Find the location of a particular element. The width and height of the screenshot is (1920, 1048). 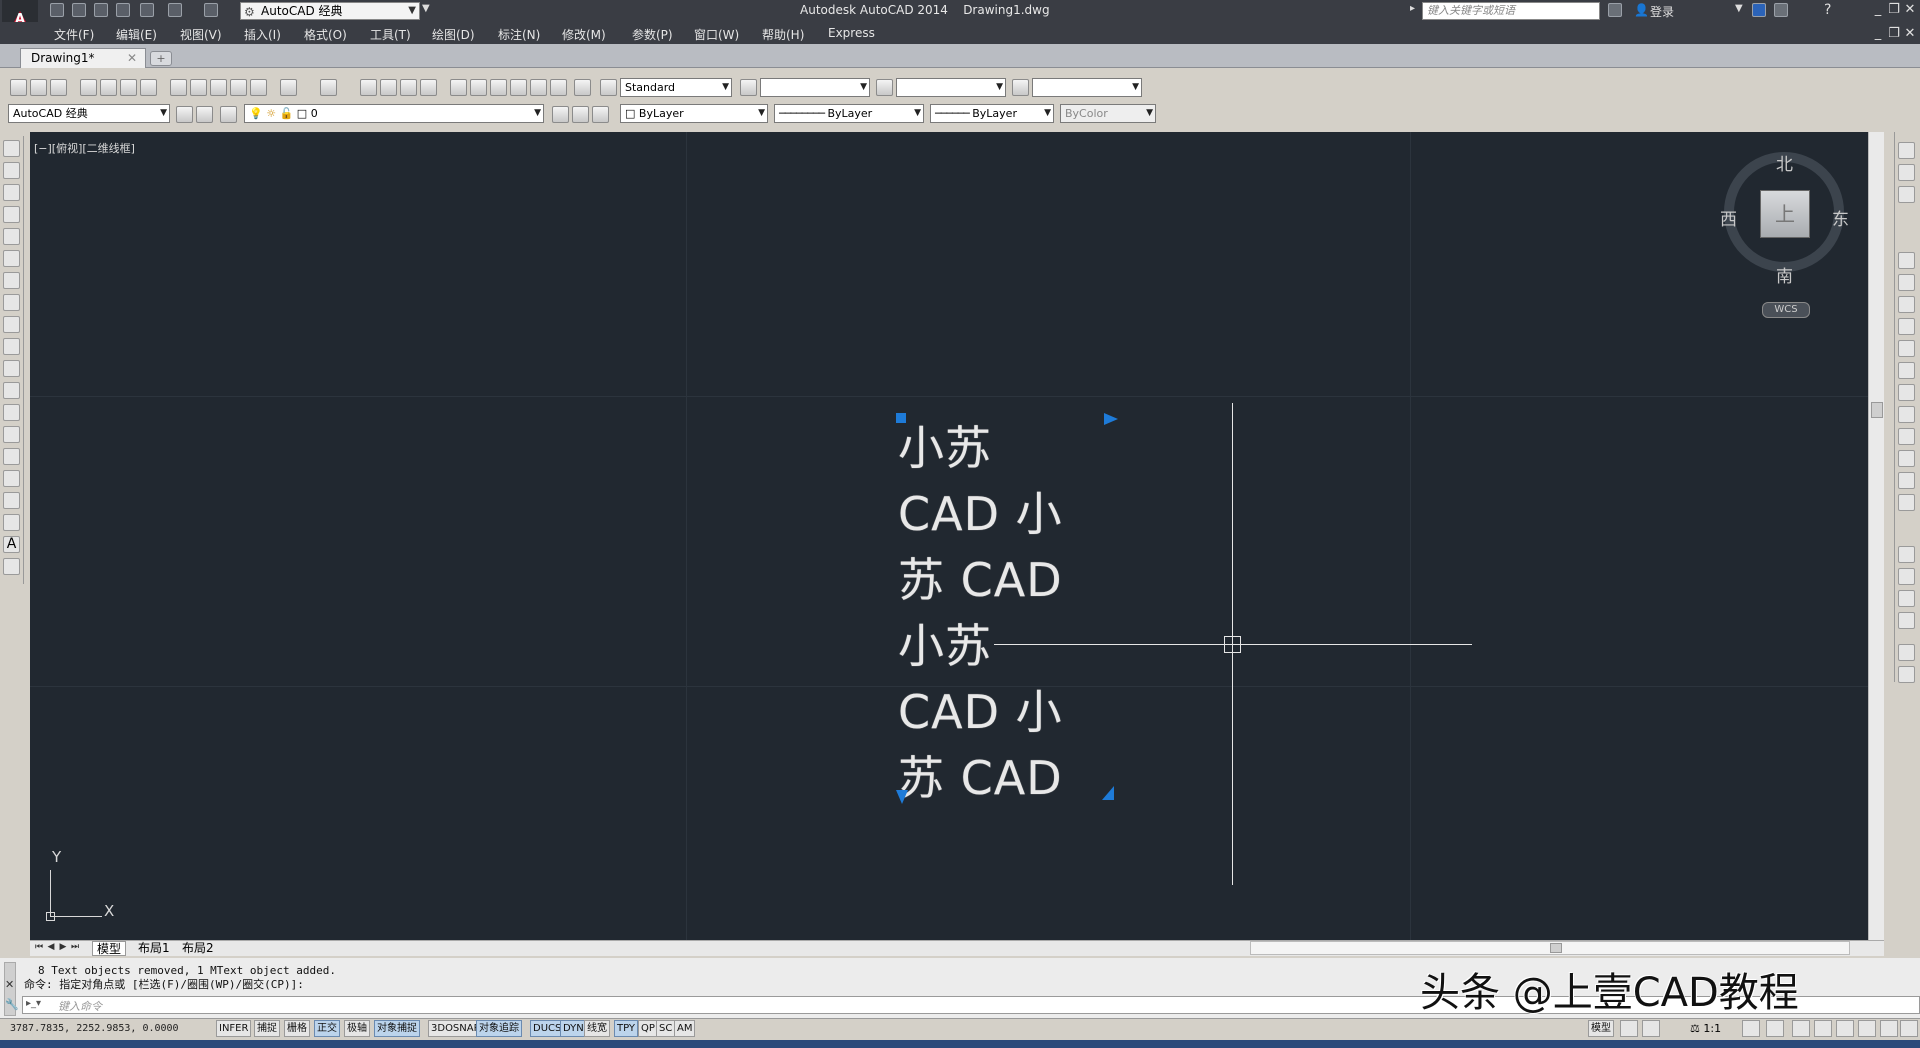

calculator-icon is located at coordinates (558, 87).